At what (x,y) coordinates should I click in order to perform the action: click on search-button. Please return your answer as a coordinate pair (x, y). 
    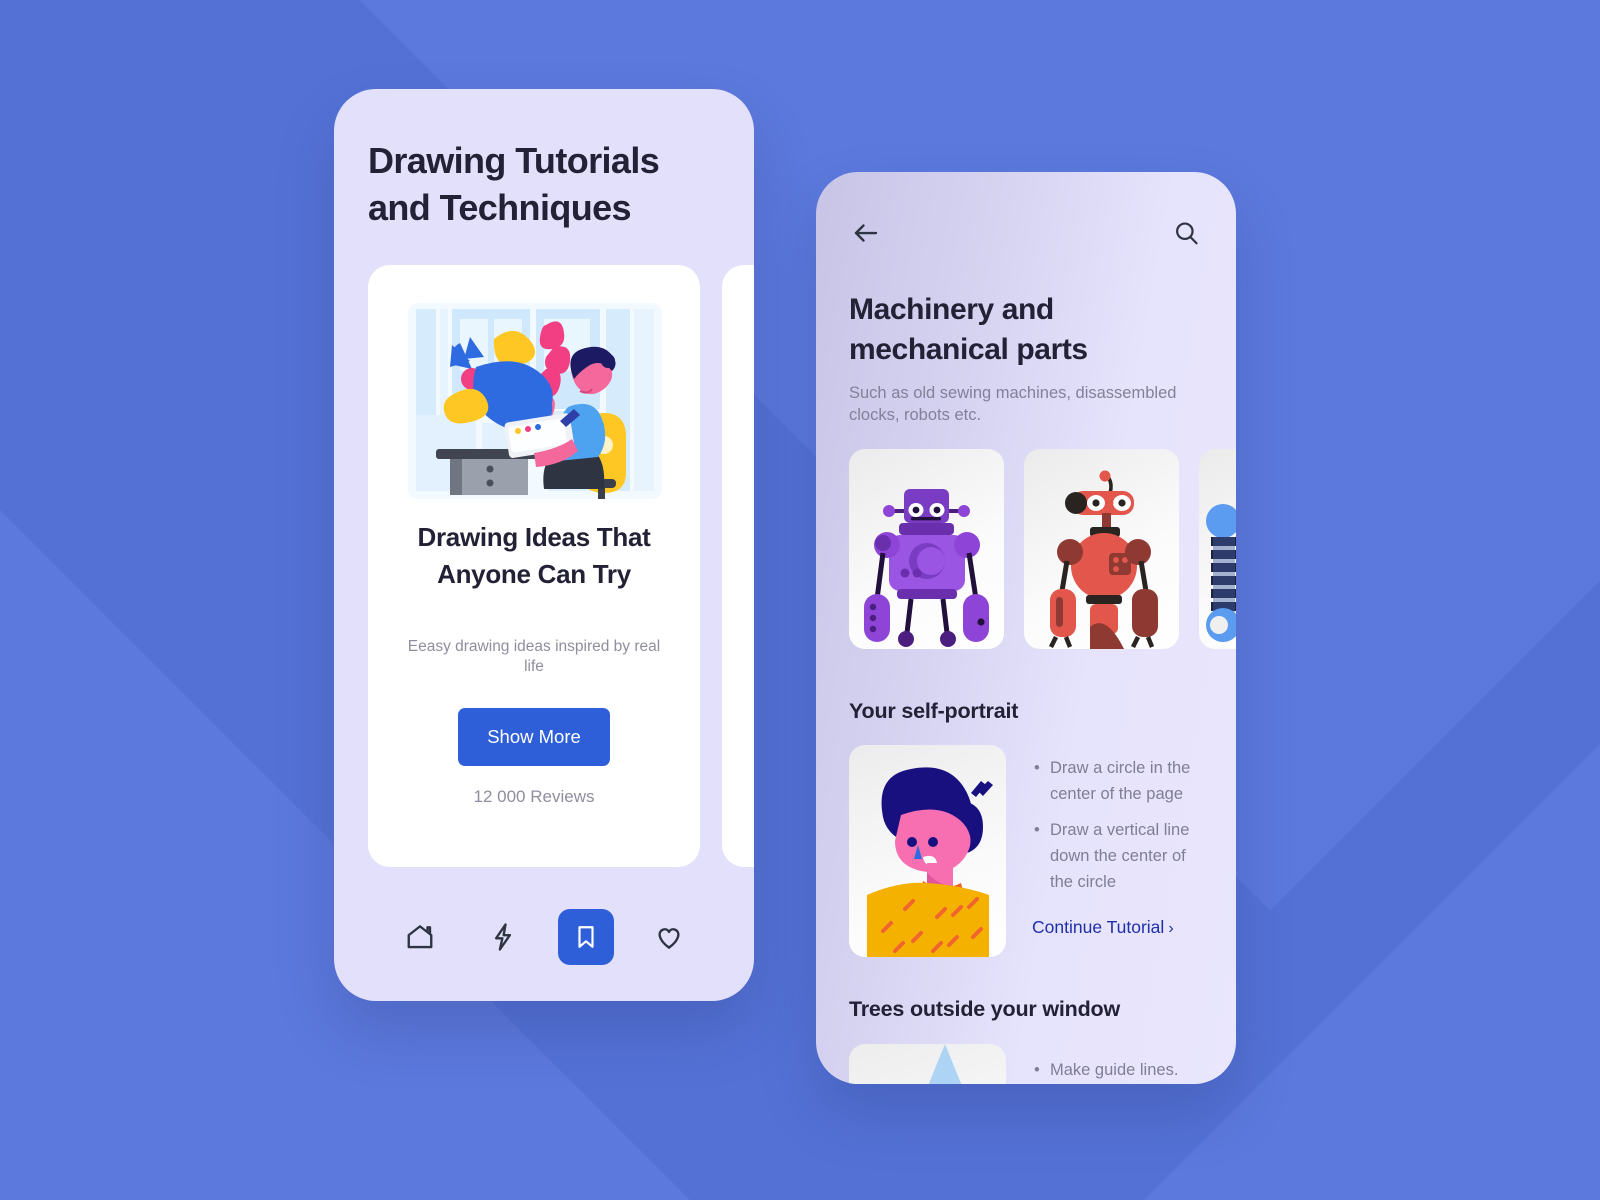
    Looking at the image, I should click on (1186, 233).